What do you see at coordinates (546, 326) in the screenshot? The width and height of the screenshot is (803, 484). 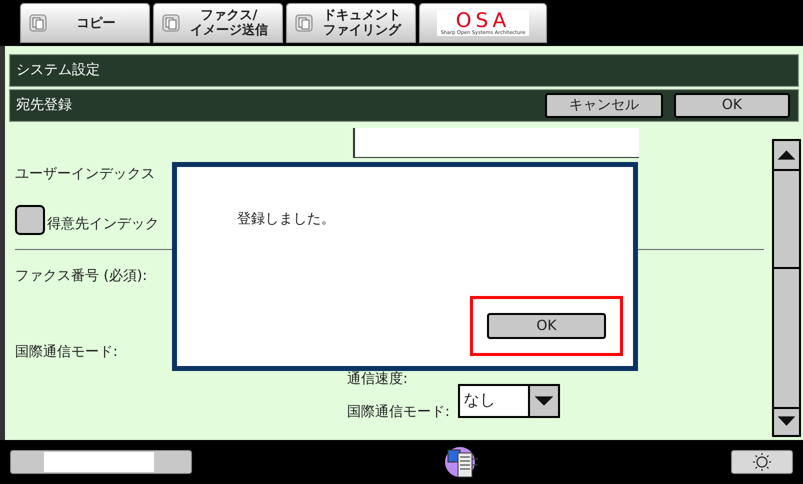 I see `ok-button: OK` at bounding box center [546, 326].